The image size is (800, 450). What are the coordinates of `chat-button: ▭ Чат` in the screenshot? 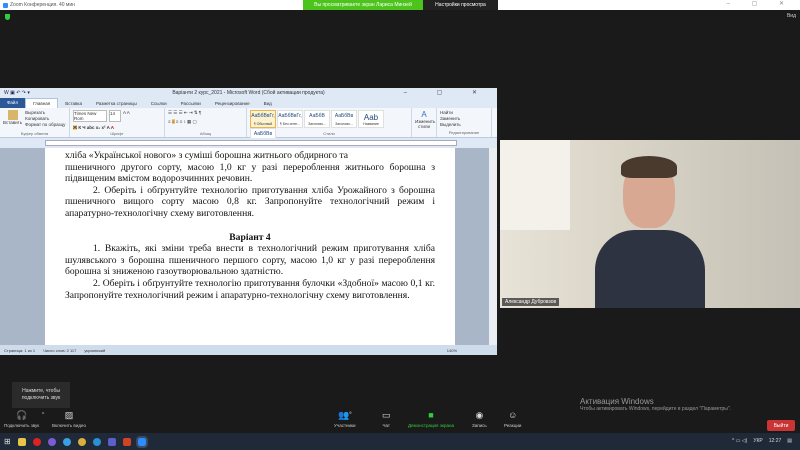 It's located at (386, 419).